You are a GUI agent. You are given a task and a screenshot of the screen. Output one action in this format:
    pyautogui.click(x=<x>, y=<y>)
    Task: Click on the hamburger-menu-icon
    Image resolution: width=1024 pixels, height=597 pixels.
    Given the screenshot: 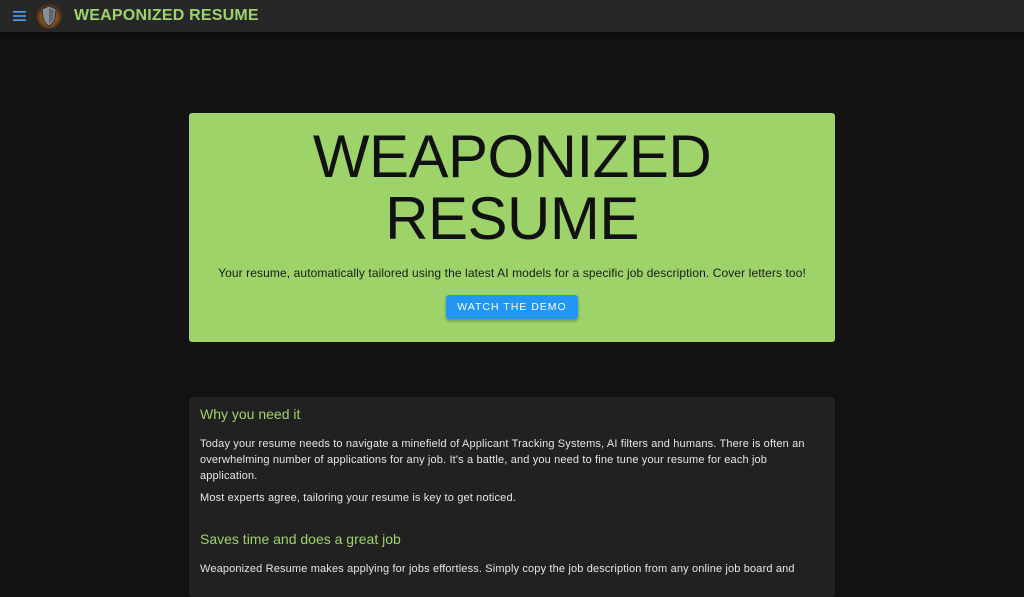 What is the action you would take?
    pyautogui.click(x=19, y=16)
    